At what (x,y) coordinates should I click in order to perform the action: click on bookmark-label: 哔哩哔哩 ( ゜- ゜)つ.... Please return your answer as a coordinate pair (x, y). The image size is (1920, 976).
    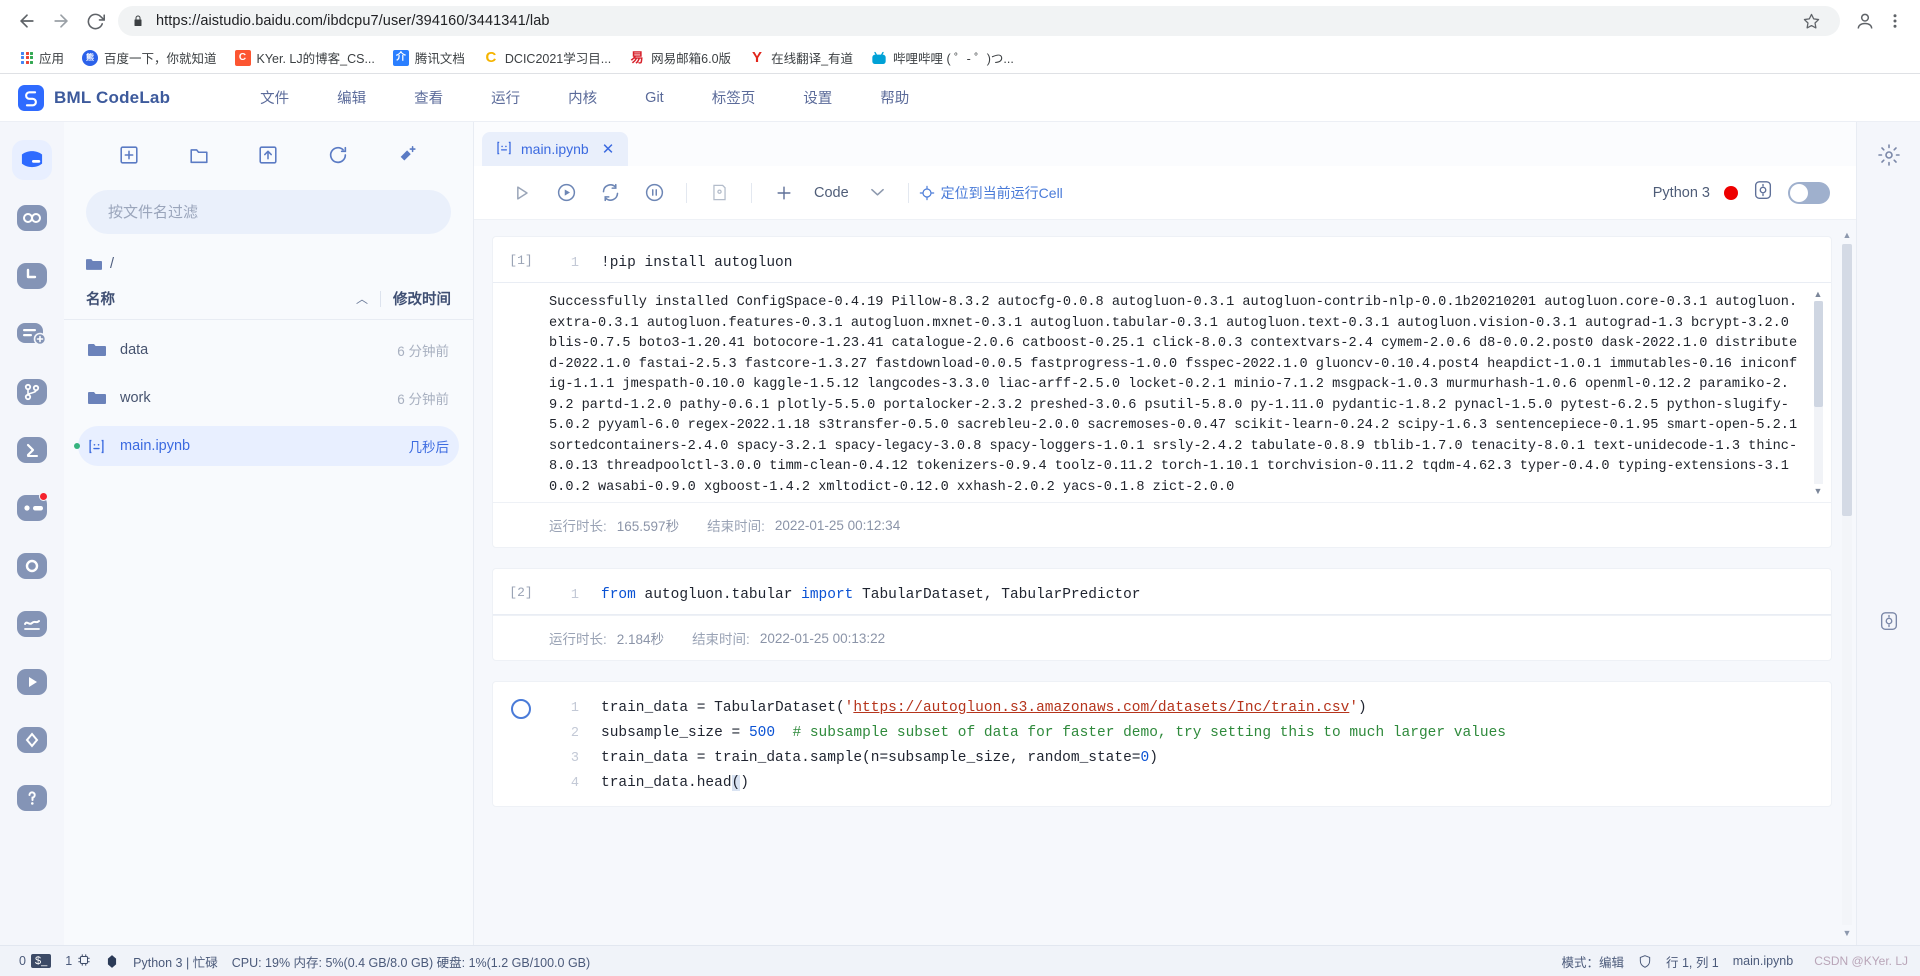
    Looking at the image, I should click on (953, 59).